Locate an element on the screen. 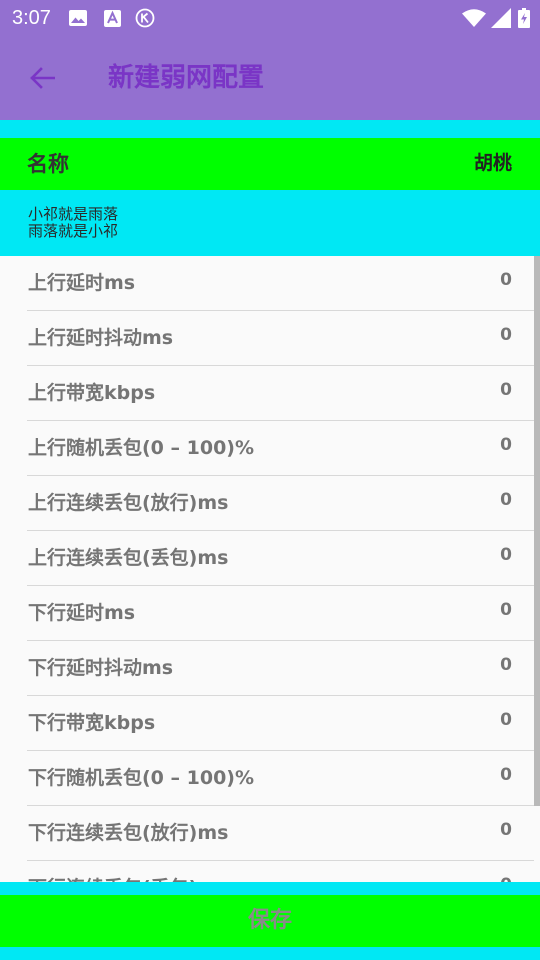 The image size is (540, 960). name-field: 名称 胡桃 is located at coordinates (270, 164).